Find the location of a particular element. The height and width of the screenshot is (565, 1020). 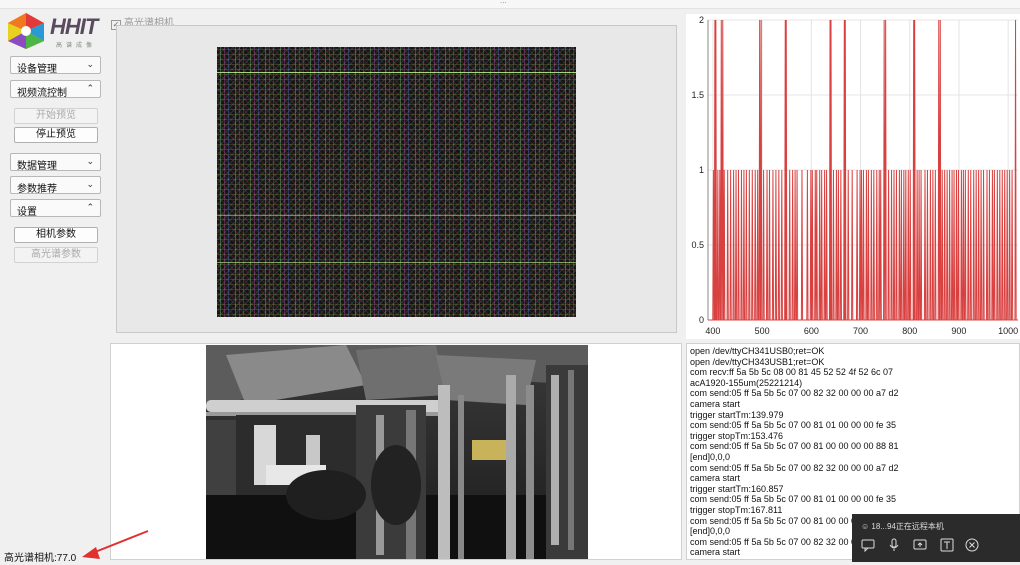

log-line: [end]0,0,0 is located at coordinates (710, 456).